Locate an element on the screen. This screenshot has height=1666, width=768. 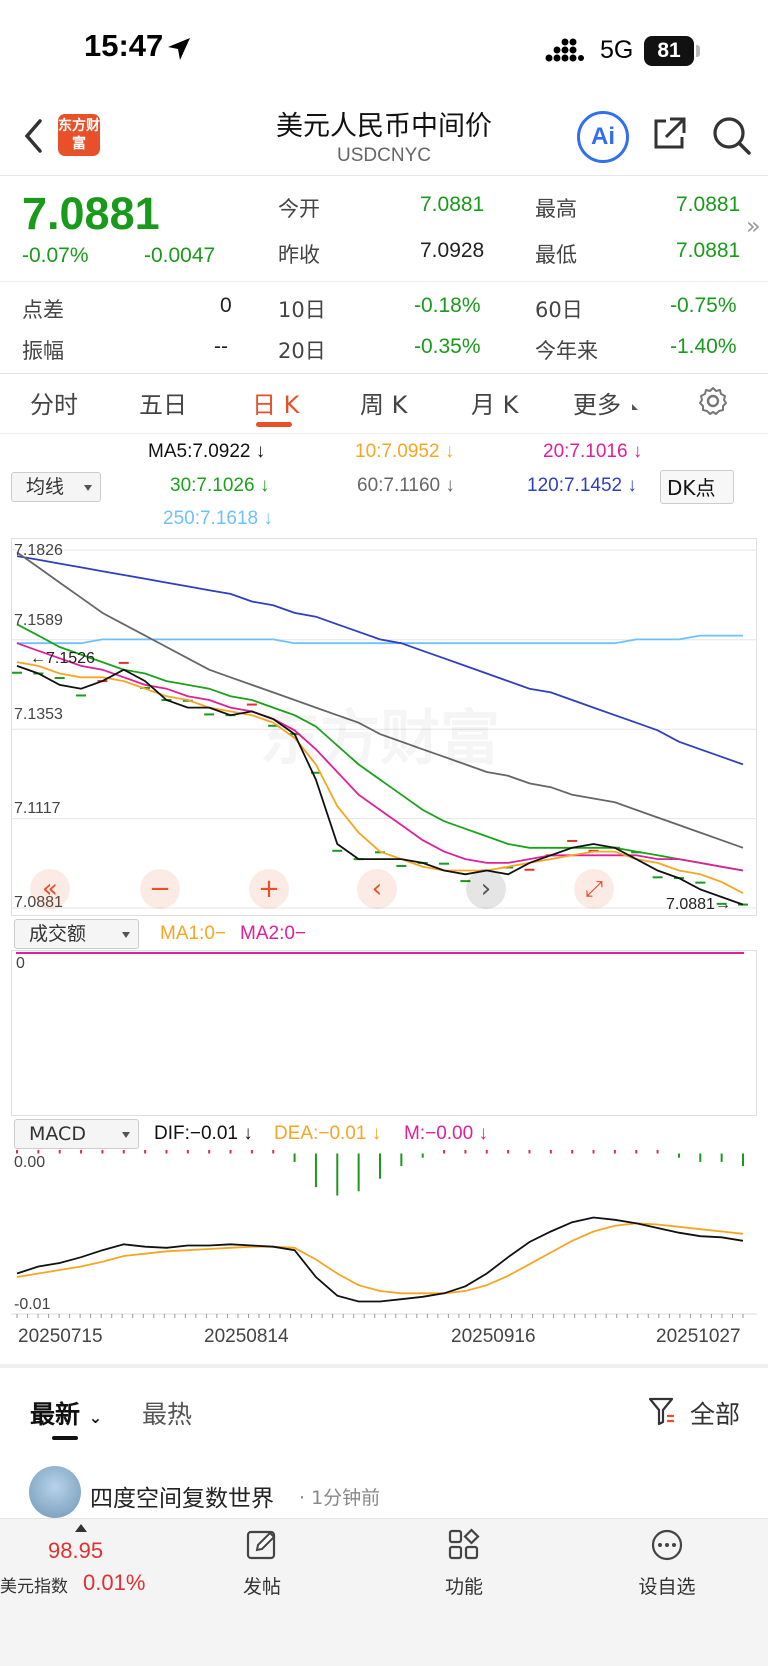
more-caret-icon is located at coordinates (635, 407).